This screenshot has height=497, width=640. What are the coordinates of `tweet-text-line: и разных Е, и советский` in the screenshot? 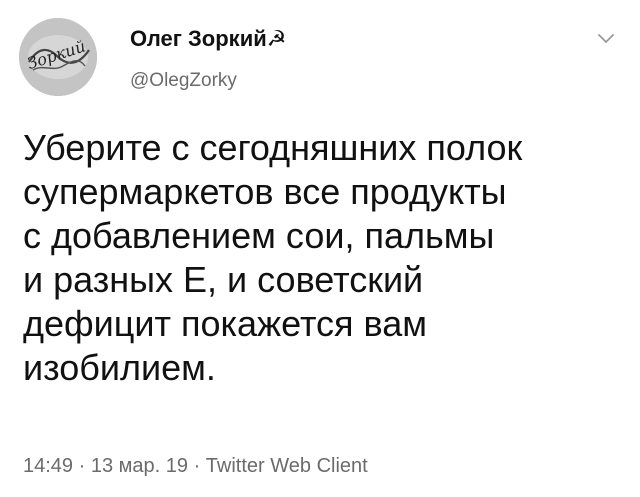 It's located at (223, 279).